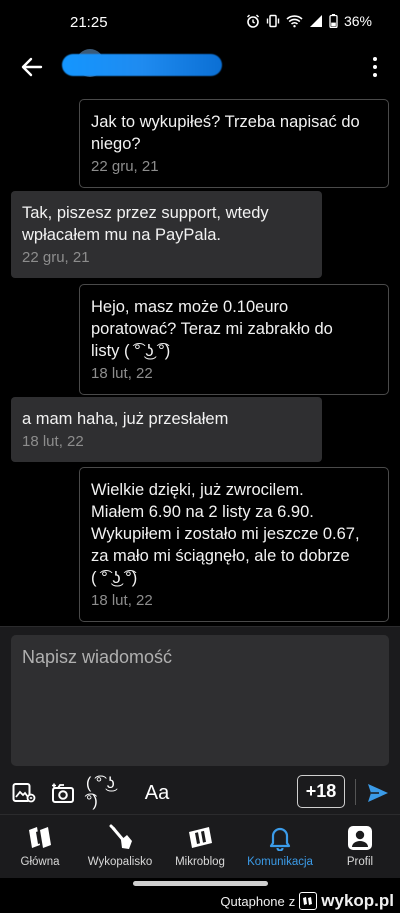  What do you see at coordinates (321, 791) in the screenshot?
I see `adult-content-toggle: +18` at bounding box center [321, 791].